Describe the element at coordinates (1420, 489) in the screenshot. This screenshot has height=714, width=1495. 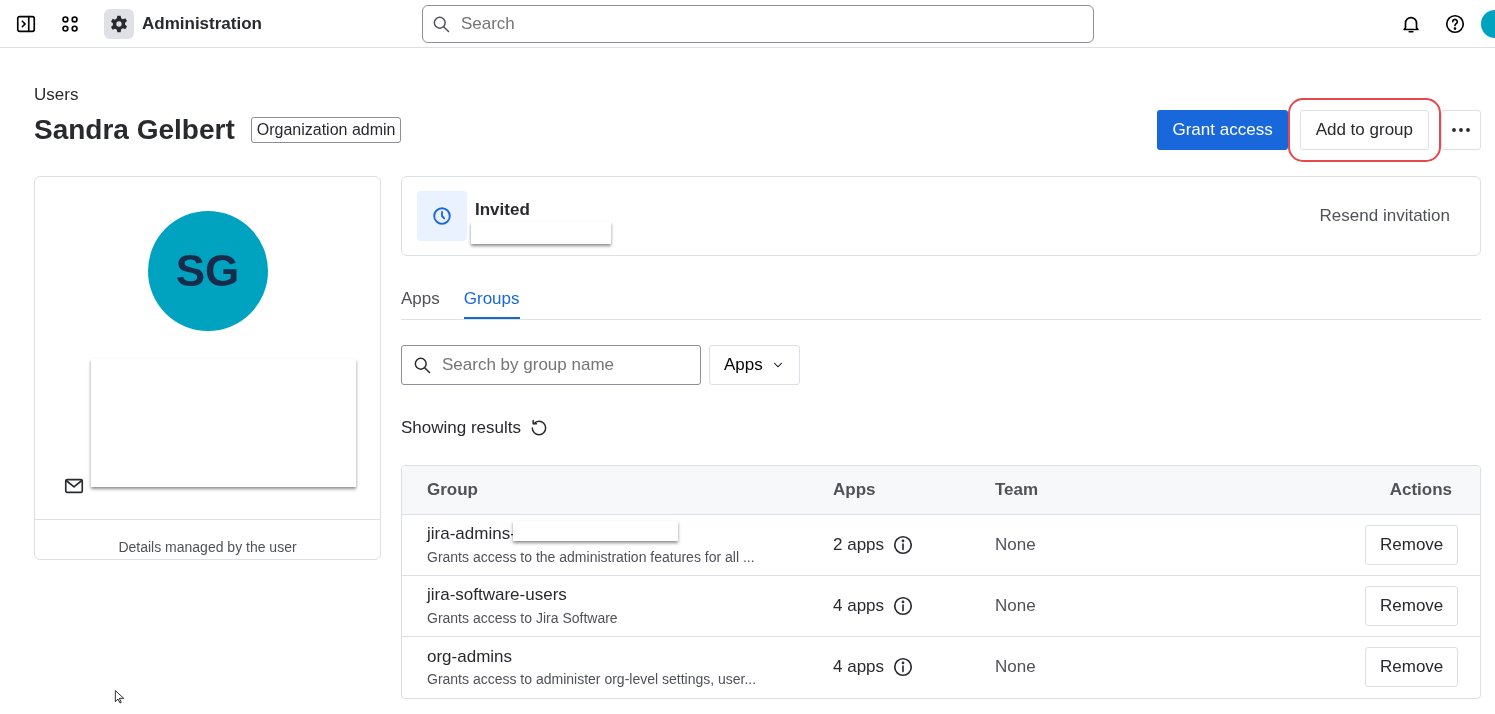
I see `column-header: Actions` at that location.